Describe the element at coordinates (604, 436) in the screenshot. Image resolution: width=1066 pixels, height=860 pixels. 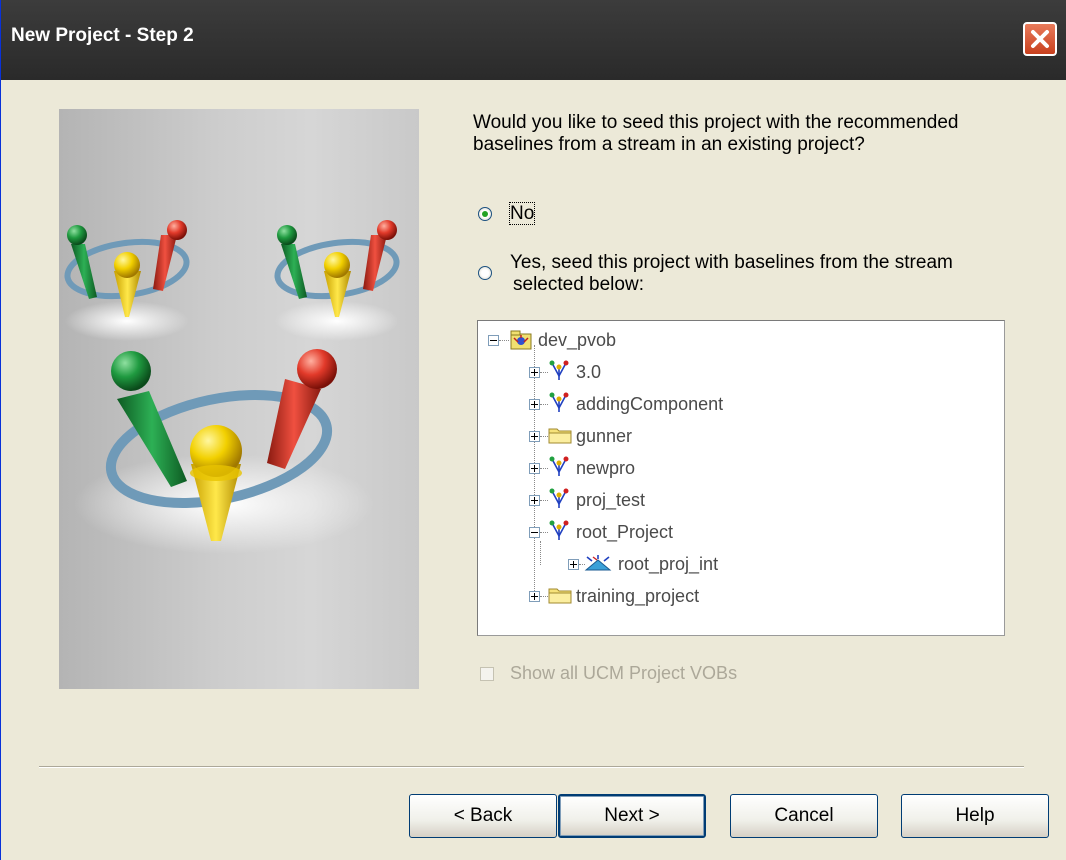
I see `tree-item-label: gunner` at that location.